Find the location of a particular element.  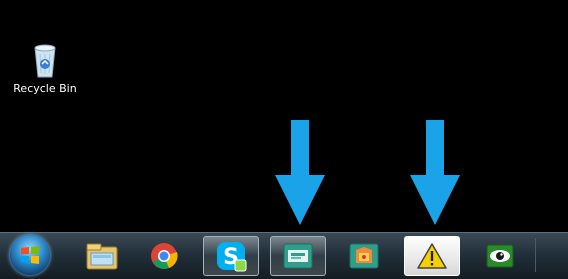

taskbar-item-app-window-colorful is located at coordinates (364, 256).